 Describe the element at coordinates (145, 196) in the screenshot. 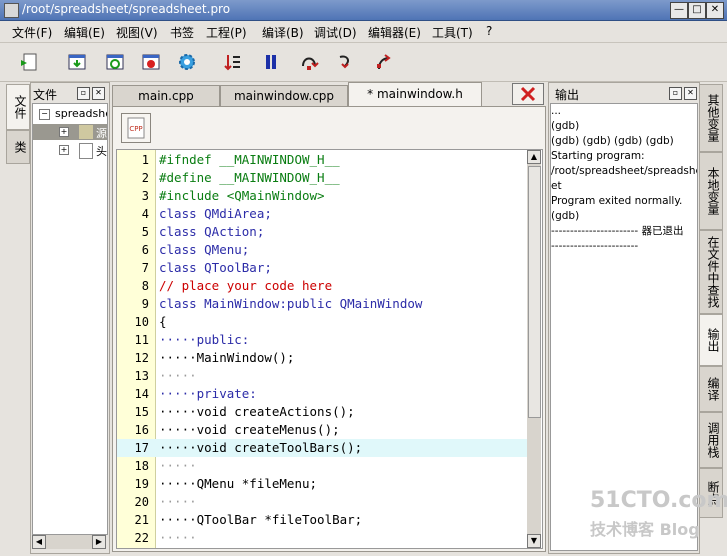

I see `line-number: 3` at that location.